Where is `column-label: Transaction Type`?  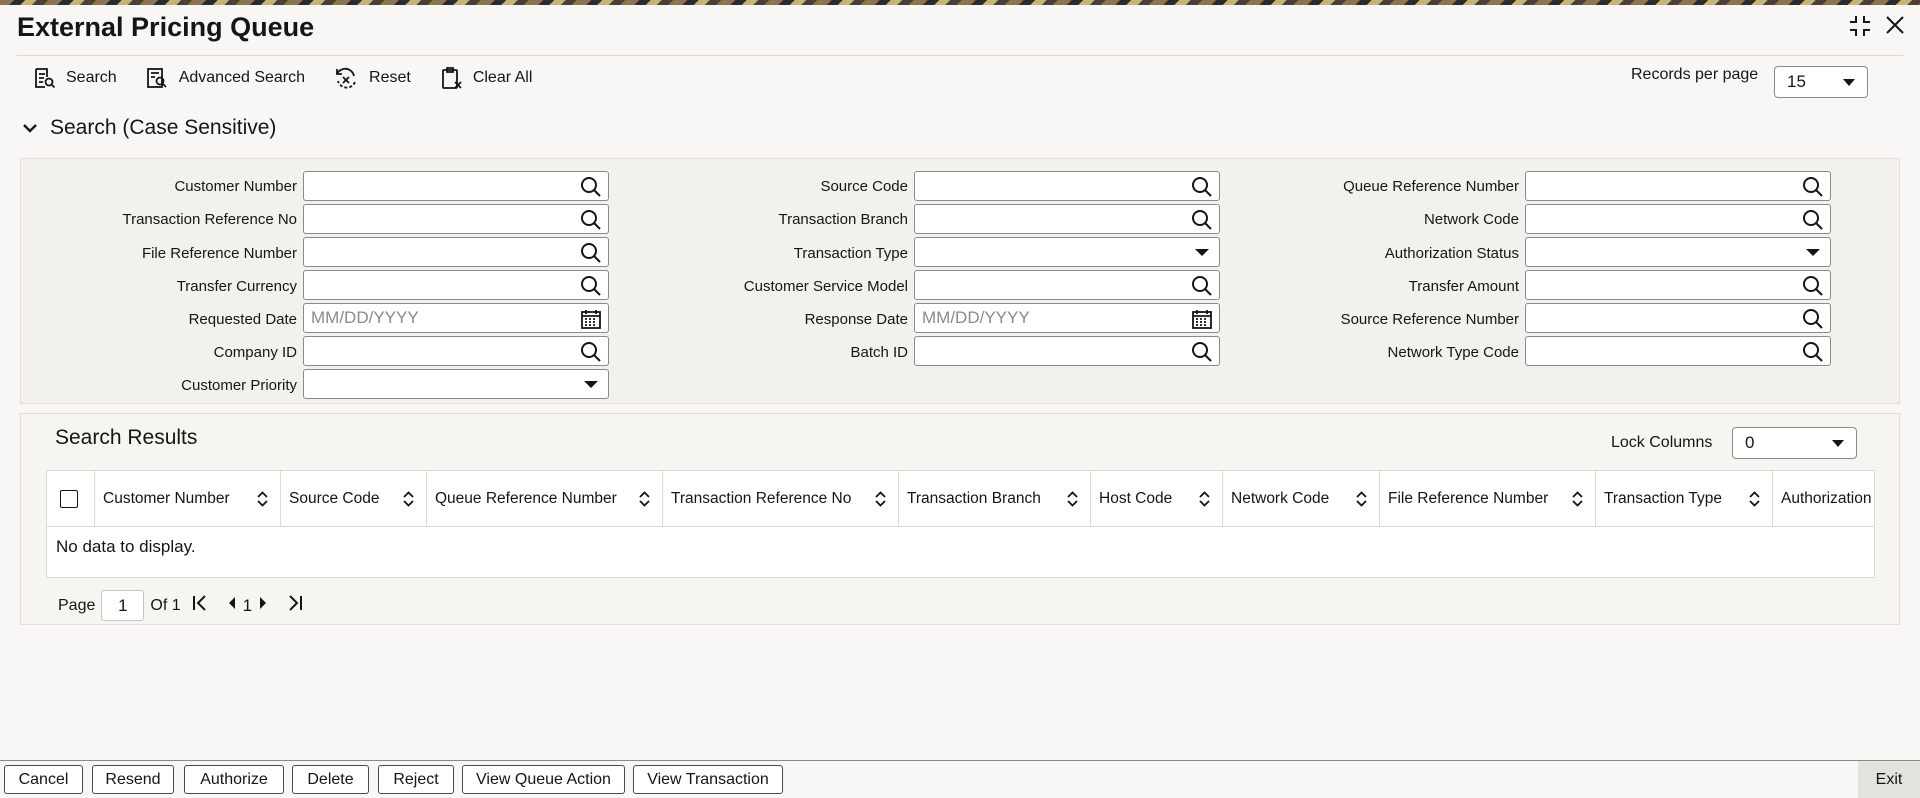 column-label: Transaction Type is located at coordinates (1663, 498).